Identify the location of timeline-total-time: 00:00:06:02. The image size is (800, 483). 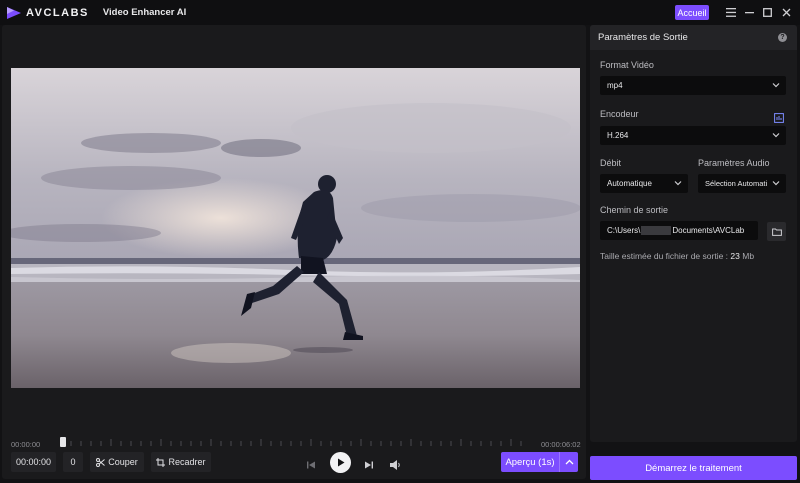
(561, 444).